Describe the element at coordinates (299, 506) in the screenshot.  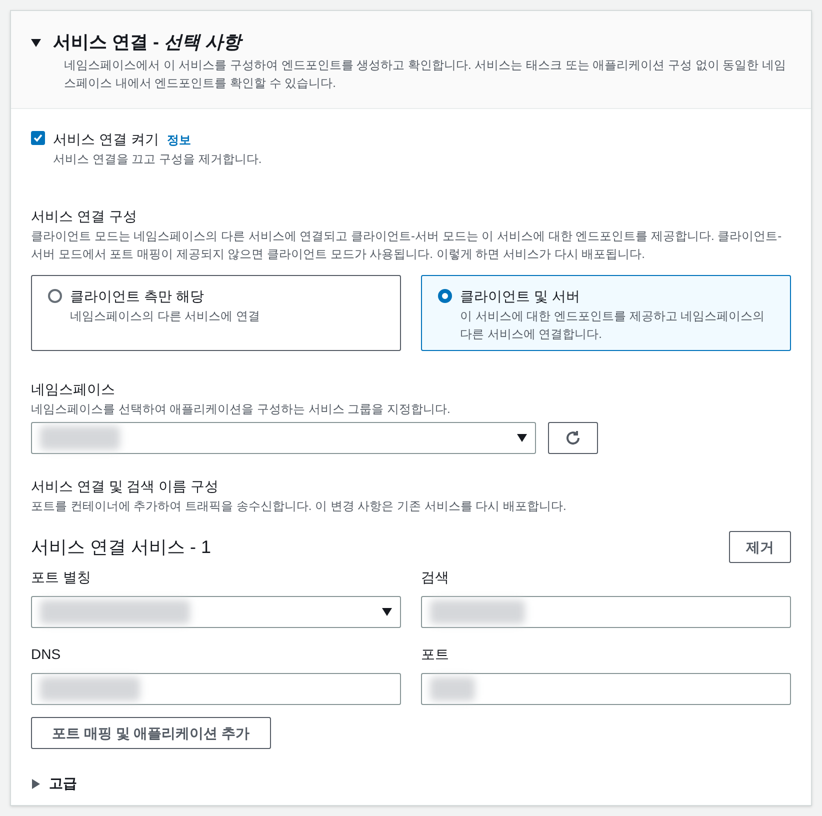
I see `field-description: 포트를 컨테이너에 추가하여 트래픽을 송수신합니다. 이 변경 사항은 기존 서비스를 다시 배포합니다.` at that location.